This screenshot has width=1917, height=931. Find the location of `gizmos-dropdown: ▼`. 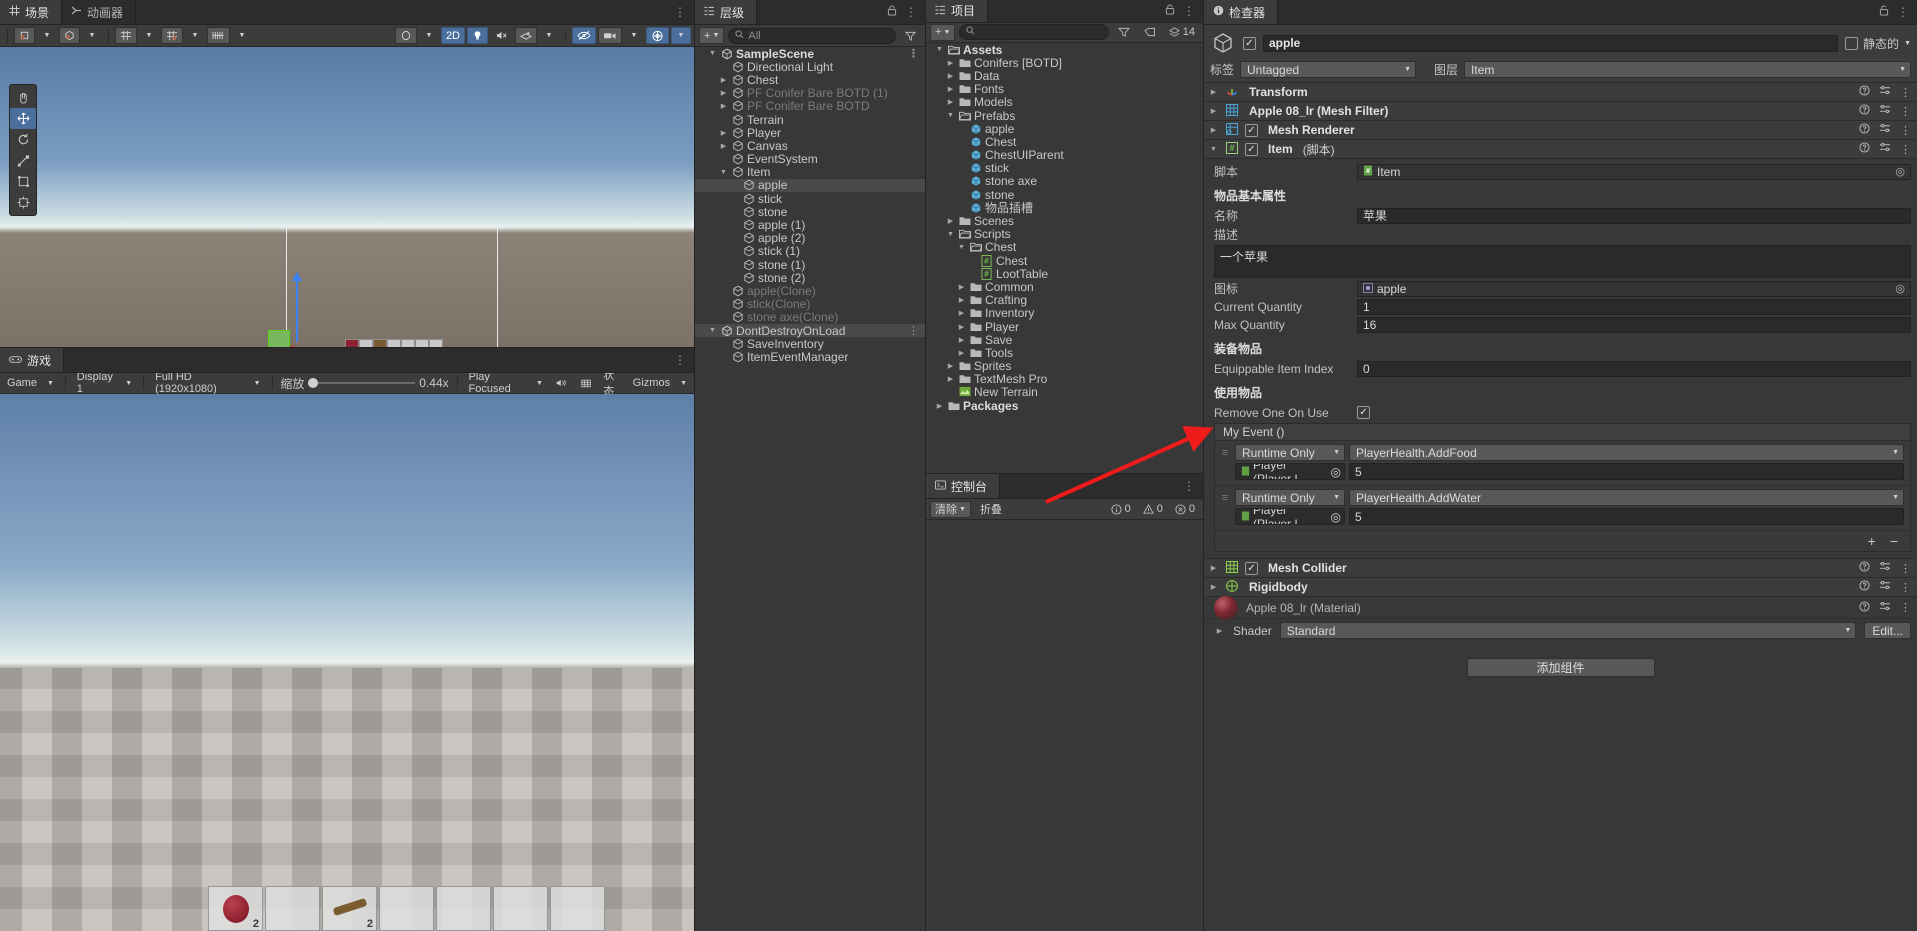

gizmos-dropdown: ▼ is located at coordinates (681, 35).